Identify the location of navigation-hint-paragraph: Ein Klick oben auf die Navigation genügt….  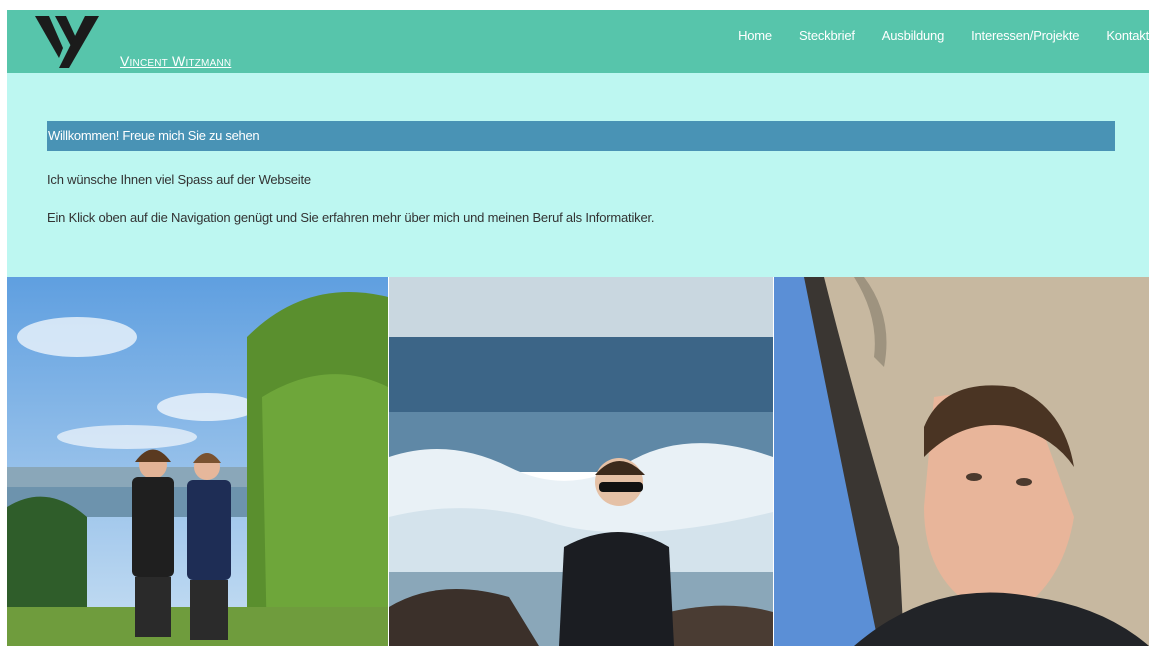
(351, 217).